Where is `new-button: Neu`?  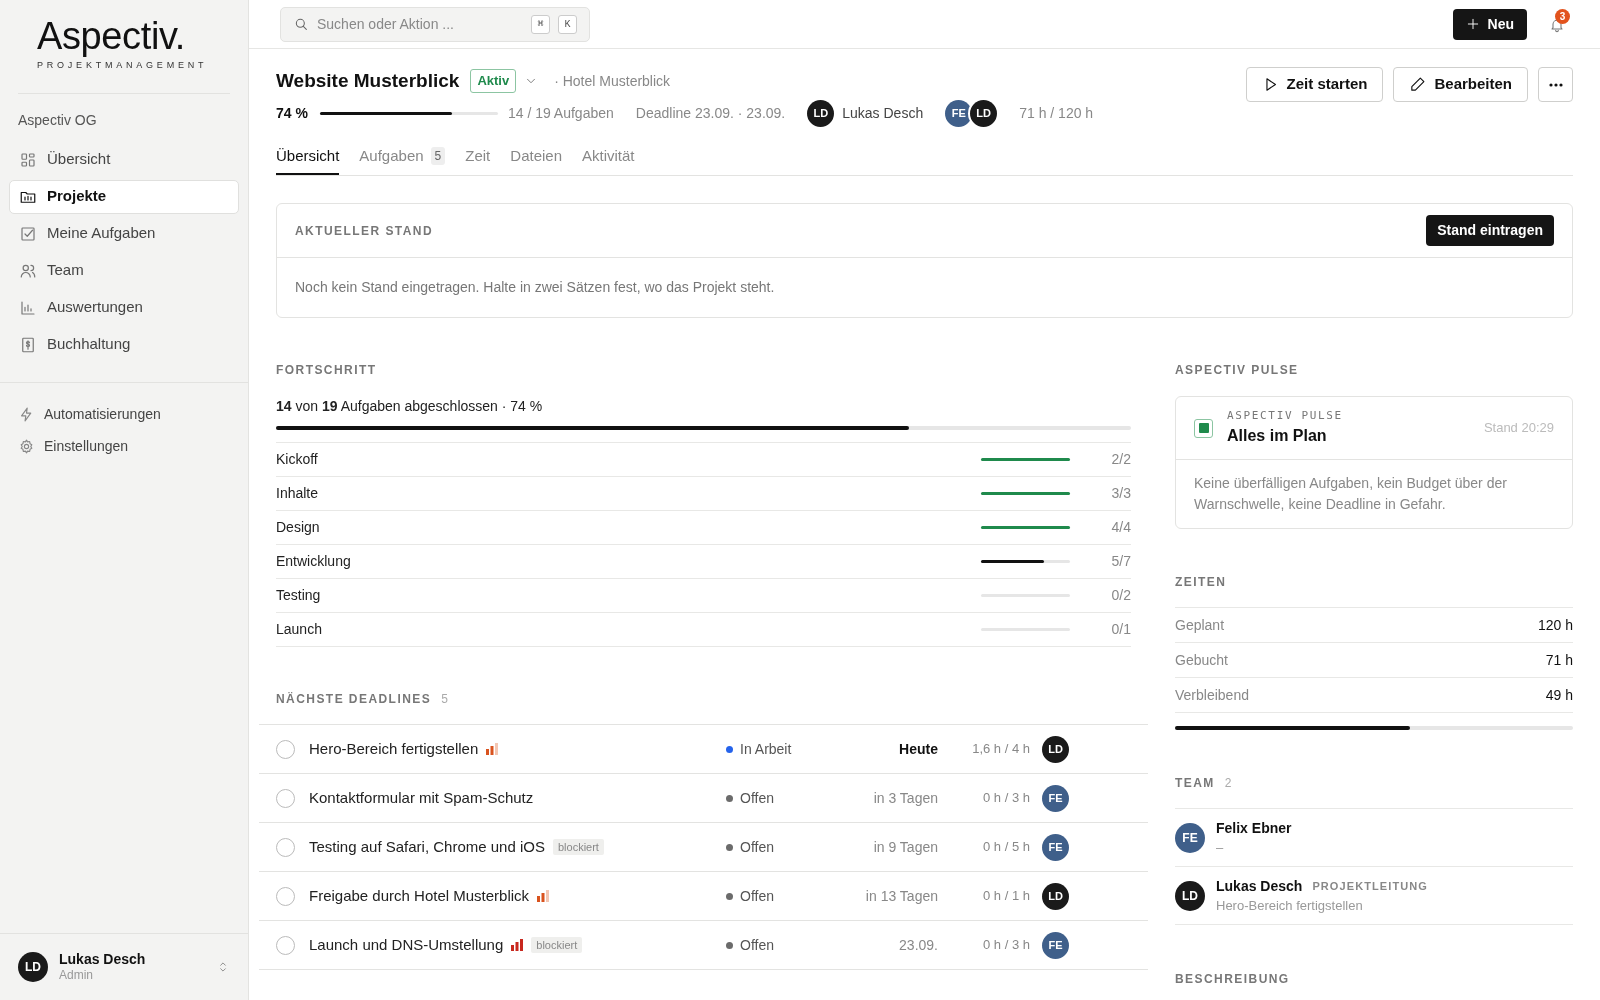 new-button: Neu is located at coordinates (1489, 24).